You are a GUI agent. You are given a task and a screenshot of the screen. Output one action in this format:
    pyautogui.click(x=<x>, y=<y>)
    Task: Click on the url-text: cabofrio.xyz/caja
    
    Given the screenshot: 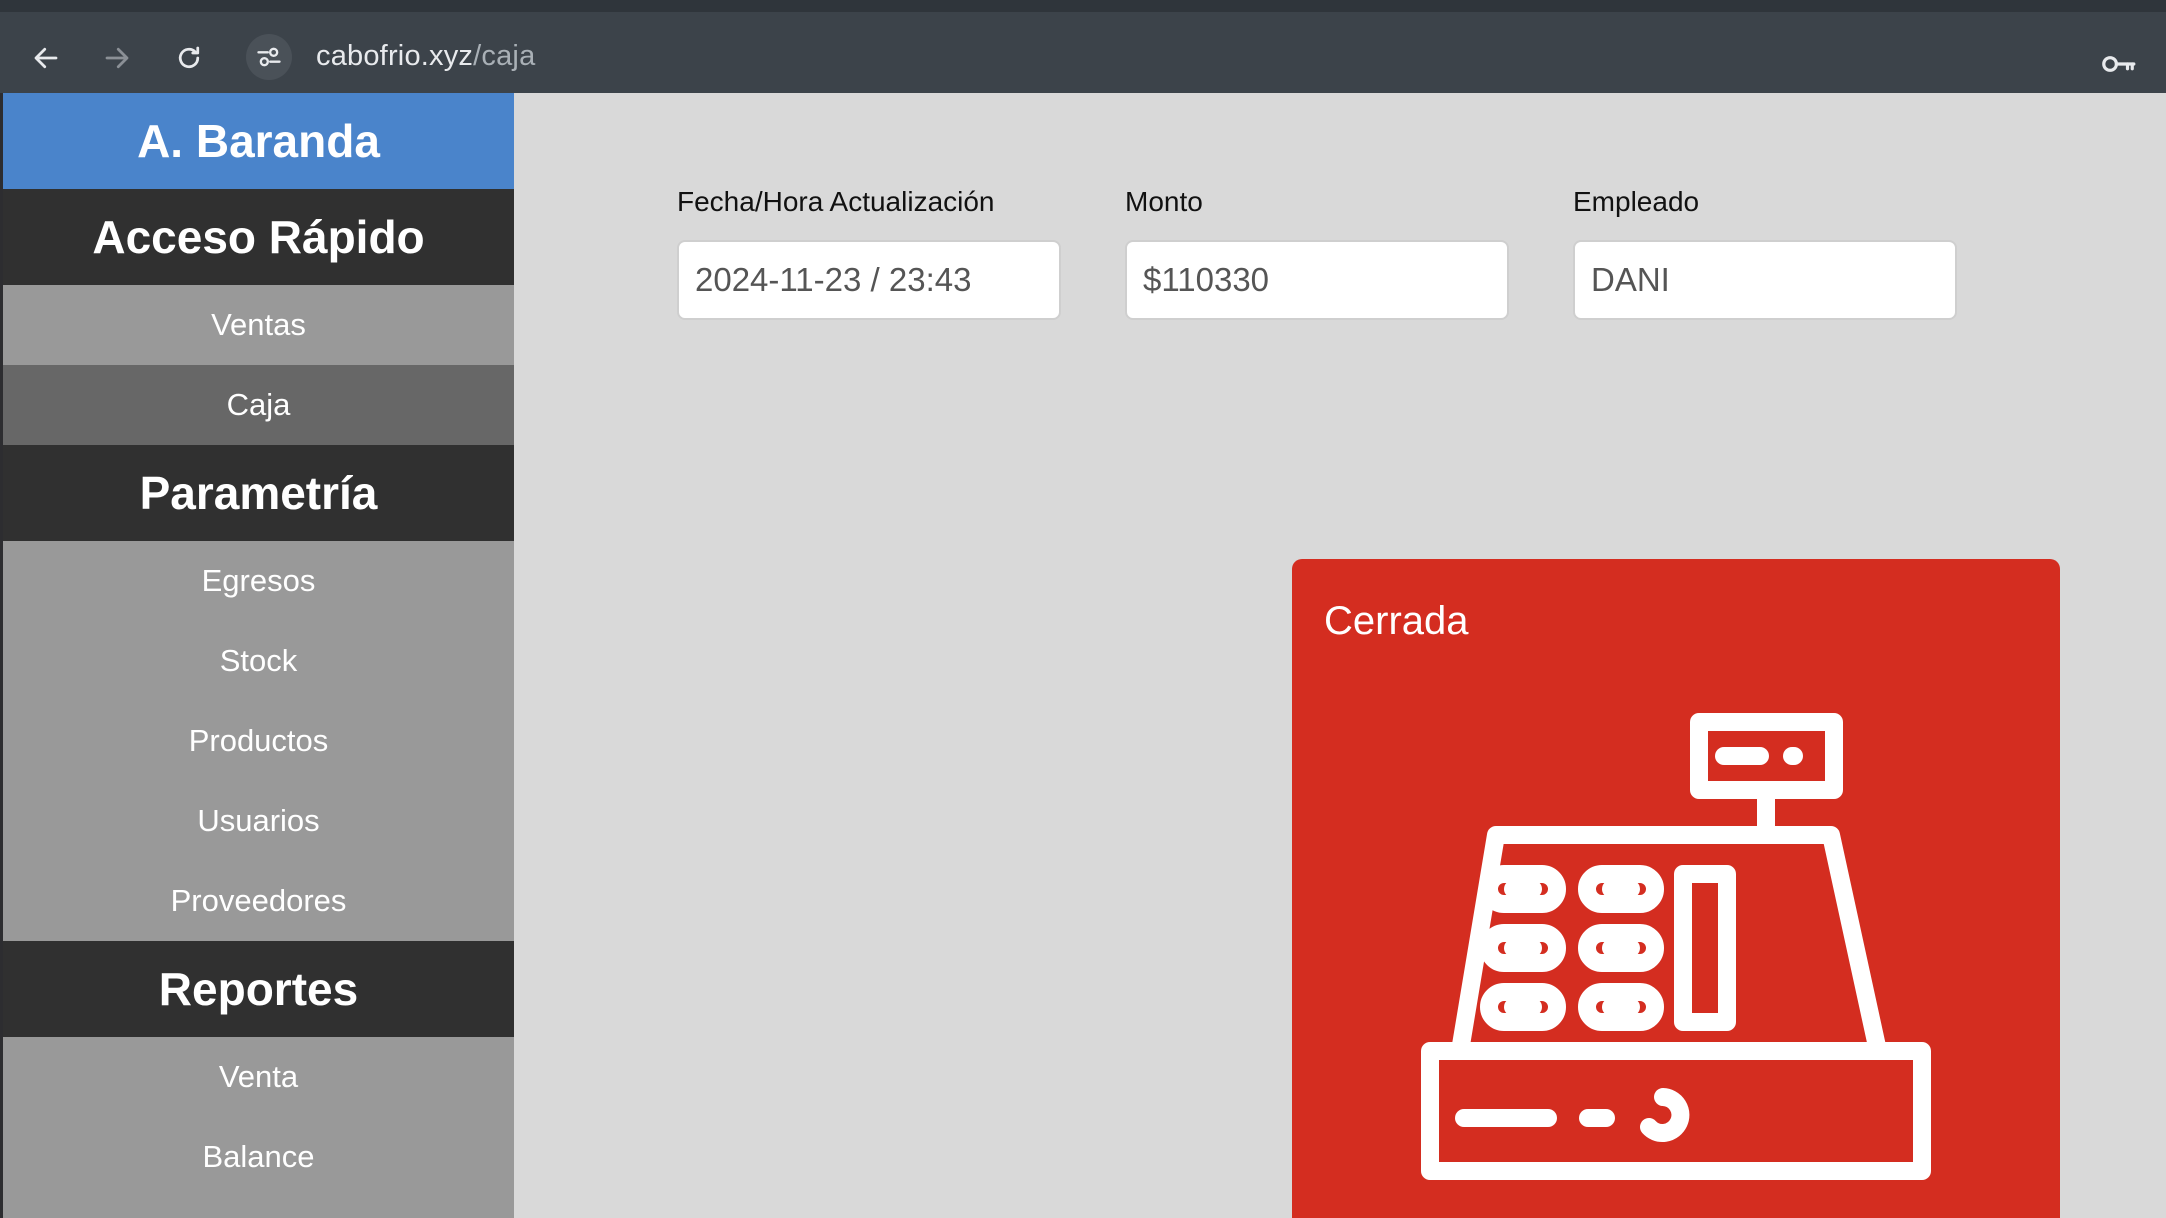 What is the action you would take?
    pyautogui.click(x=425, y=56)
    